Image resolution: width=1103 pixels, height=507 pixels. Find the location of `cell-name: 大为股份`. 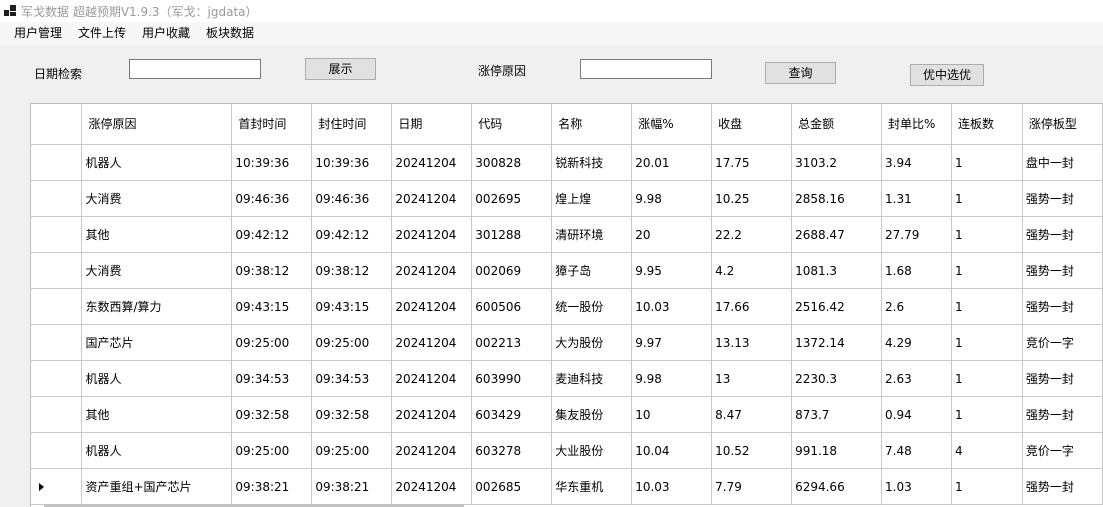

cell-name: 大为股份 is located at coordinates (592, 342).